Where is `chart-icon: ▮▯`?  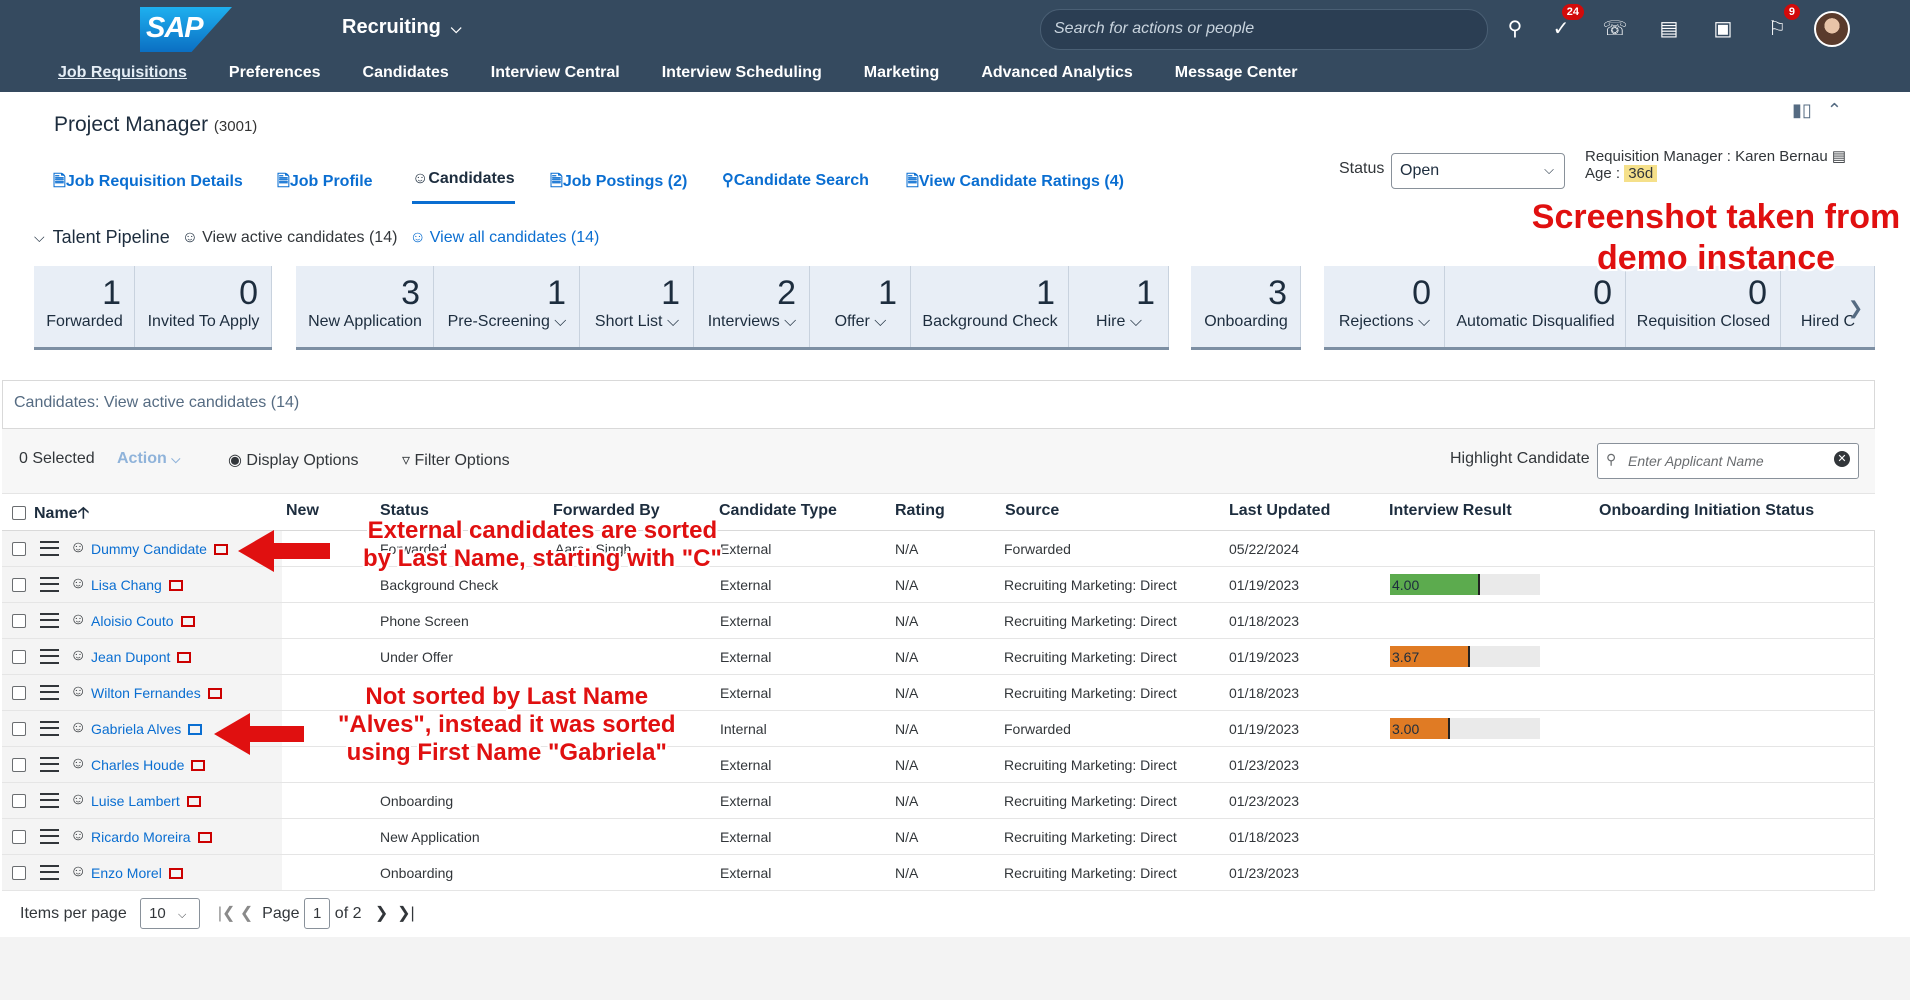 chart-icon: ▮▯ is located at coordinates (1802, 110).